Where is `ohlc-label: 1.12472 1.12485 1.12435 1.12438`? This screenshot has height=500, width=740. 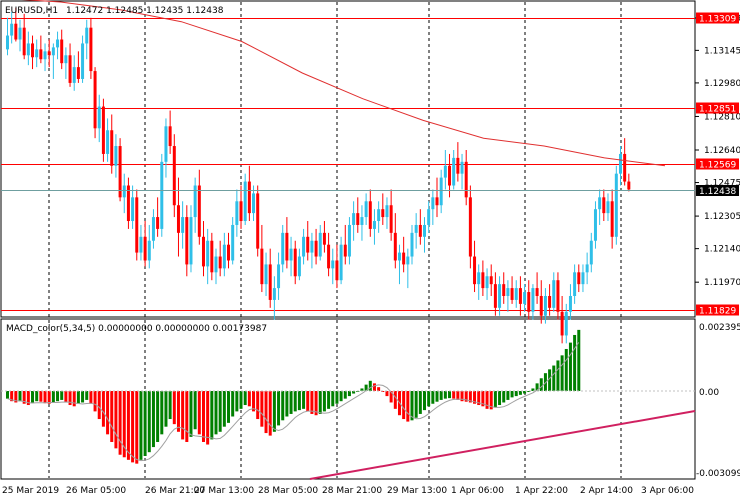
ohlc-label: 1.12472 1.12485 1.12435 1.12438 is located at coordinates (145, 11).